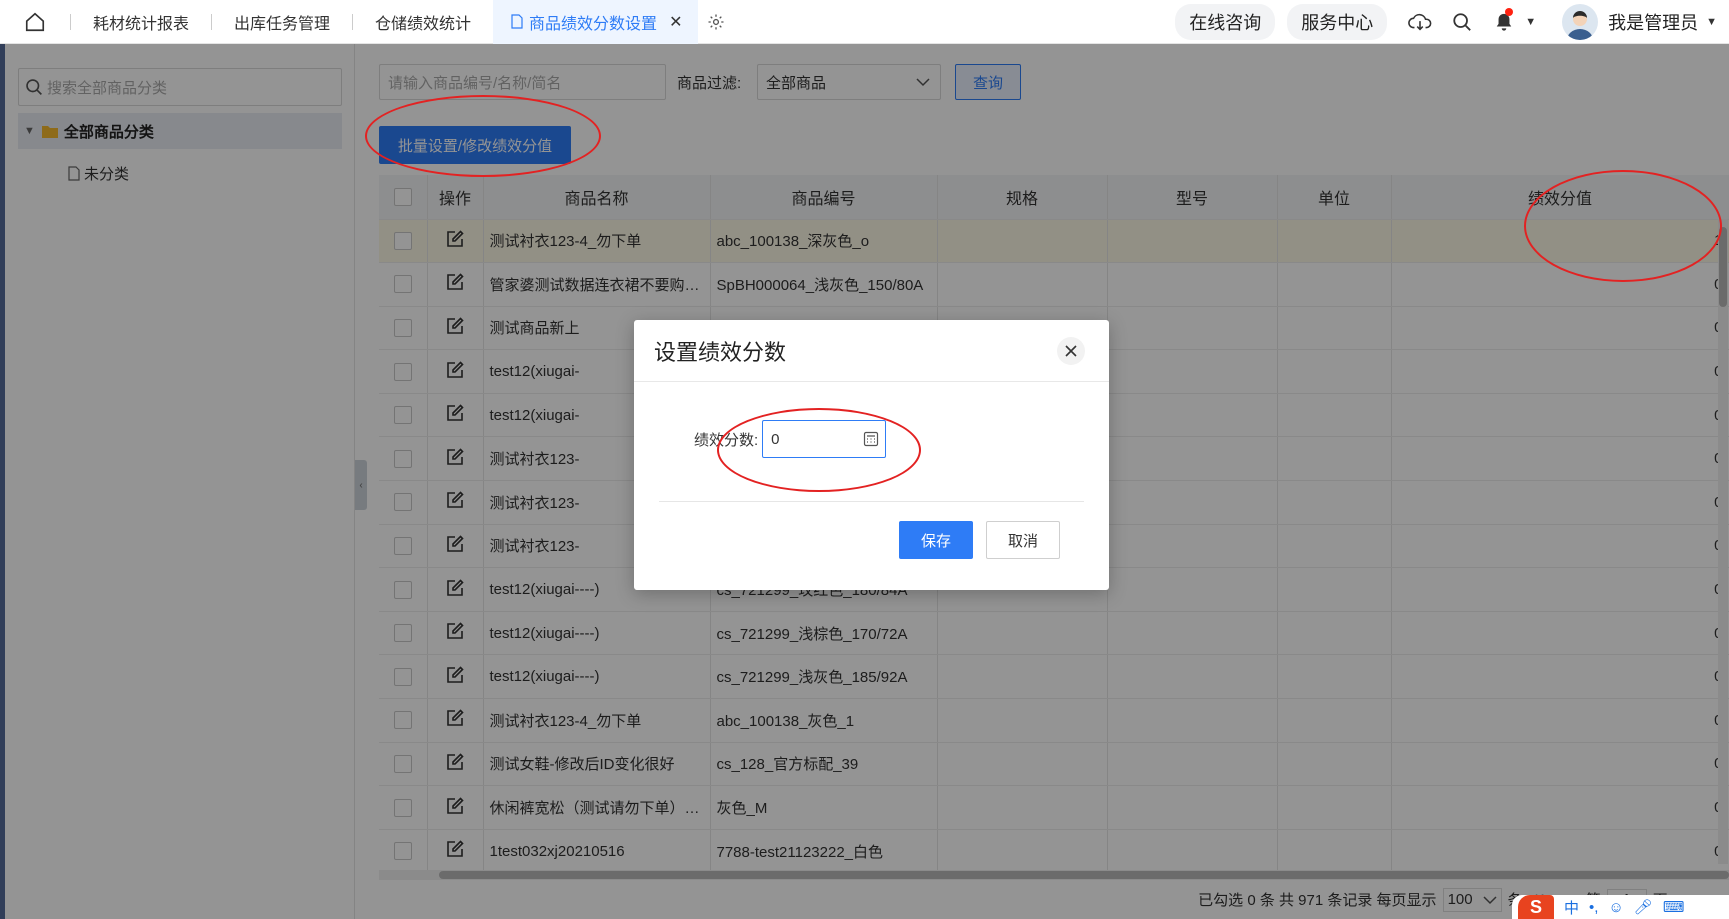  I want to click on score-number-input: 0, so click(824, 439).